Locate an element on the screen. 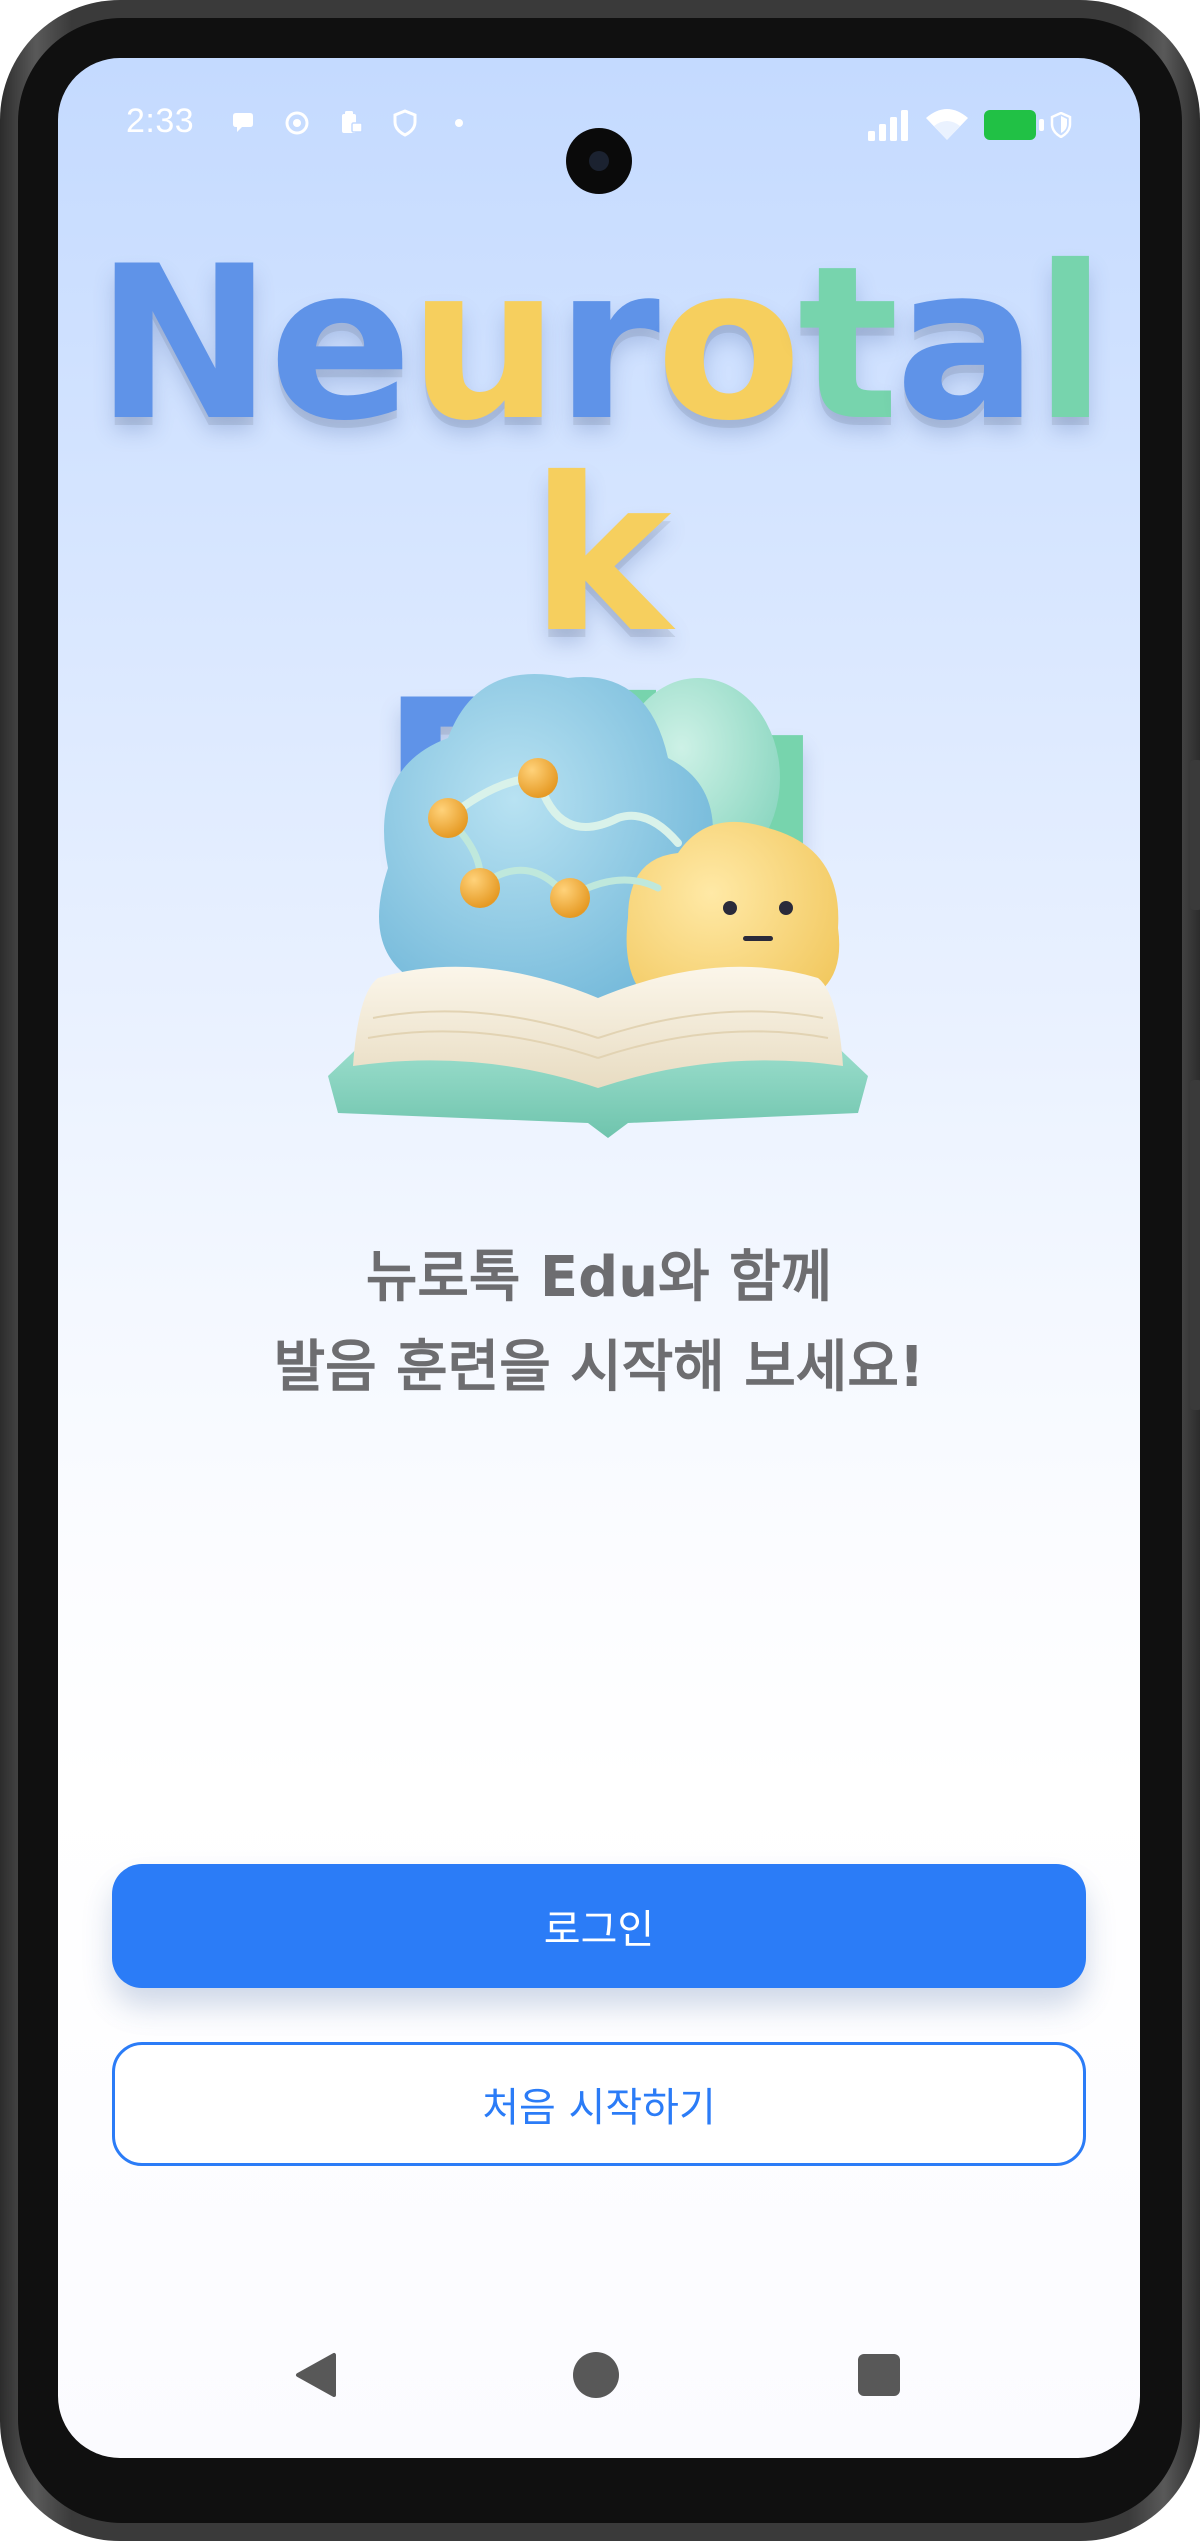 This screenshot has width=1200, height=2541. clipboard-lock-icon is located at coordinates (352, 122).